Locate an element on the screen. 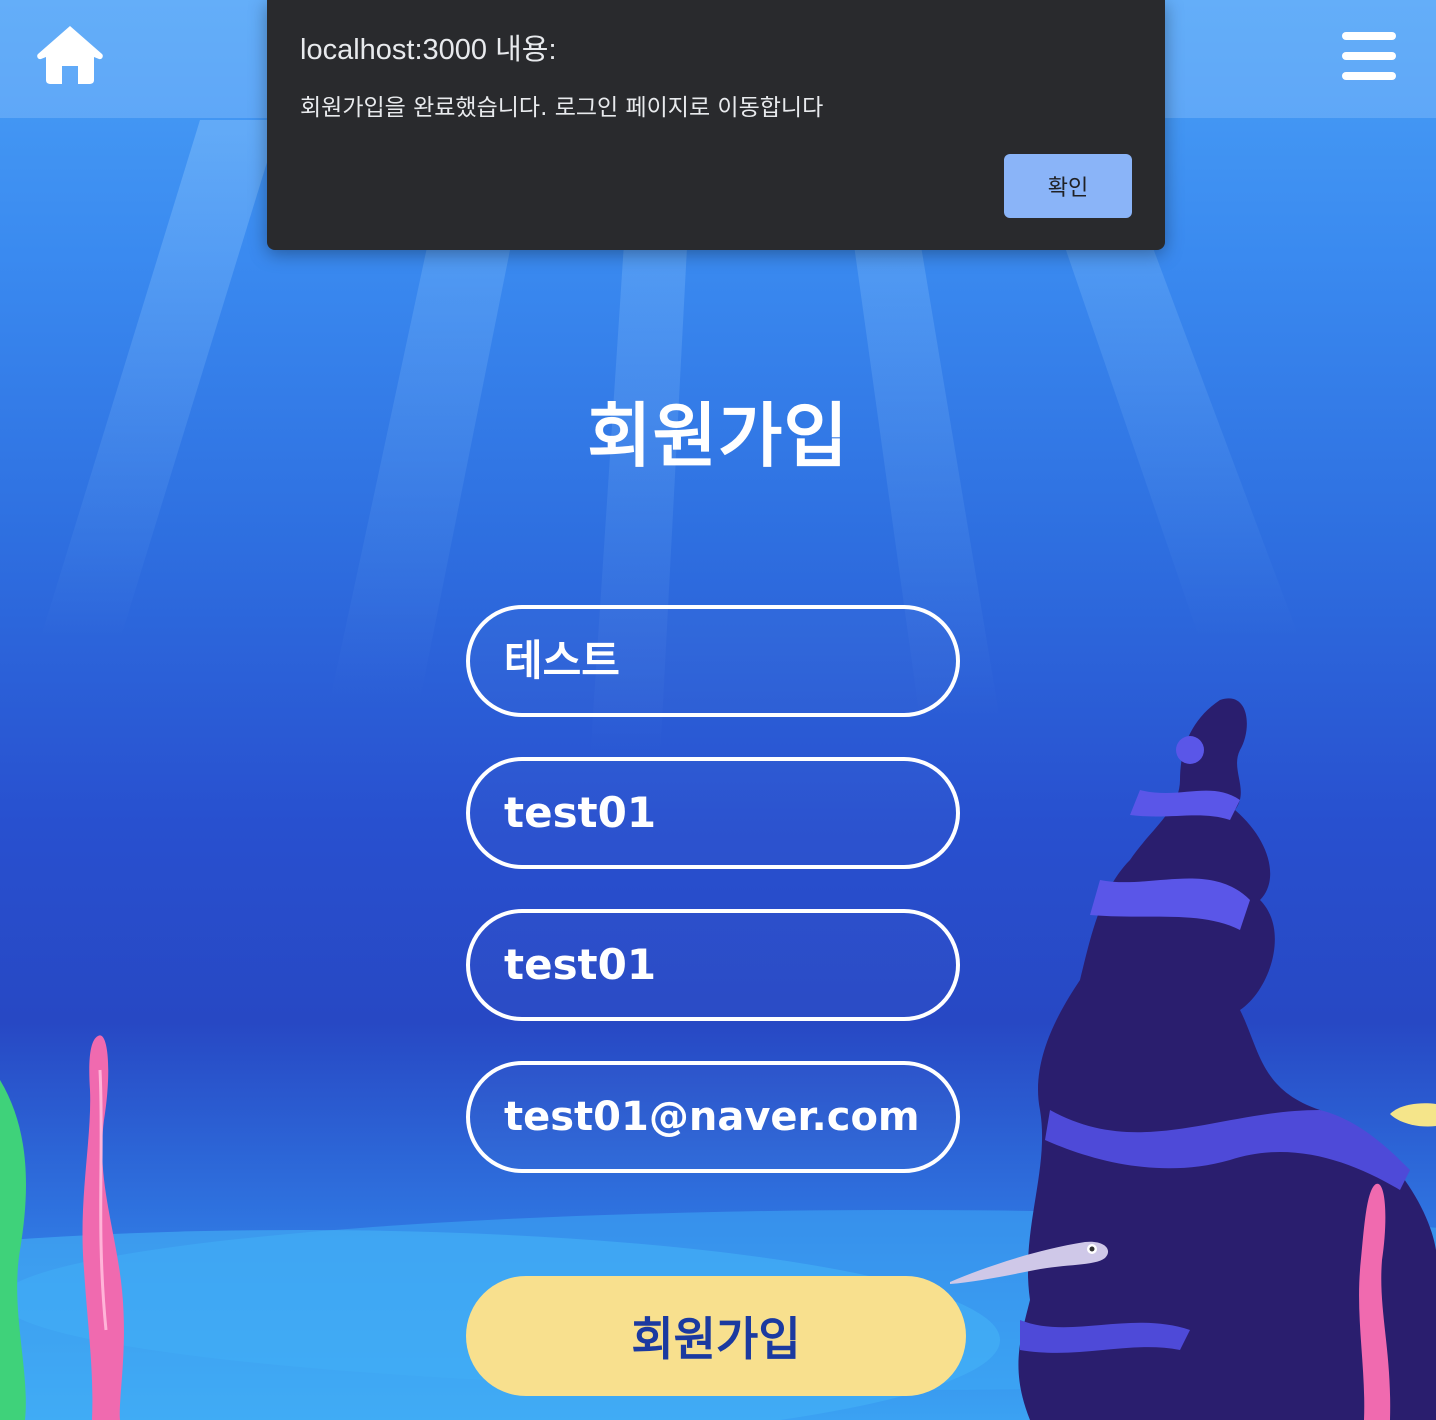 This screenshot has width=1436, height=1420. dialog-title: localhost:3000 내용: is located at coordinates (428, 50).